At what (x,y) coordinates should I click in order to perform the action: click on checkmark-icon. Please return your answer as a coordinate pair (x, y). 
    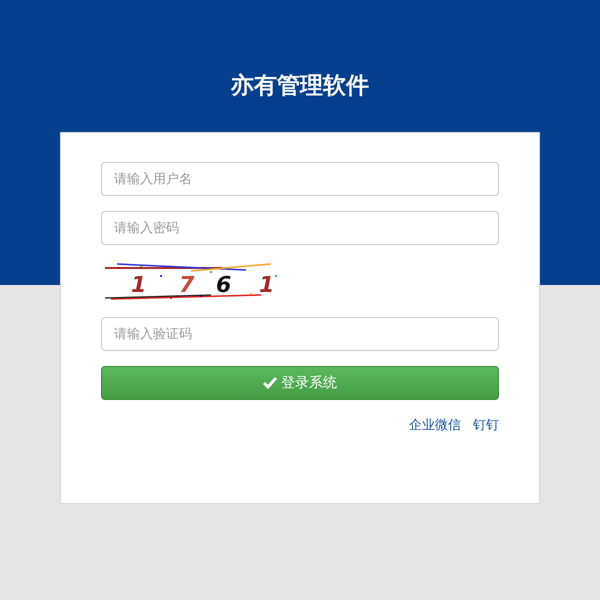
    Looking at the image, I should click on (270, 383).